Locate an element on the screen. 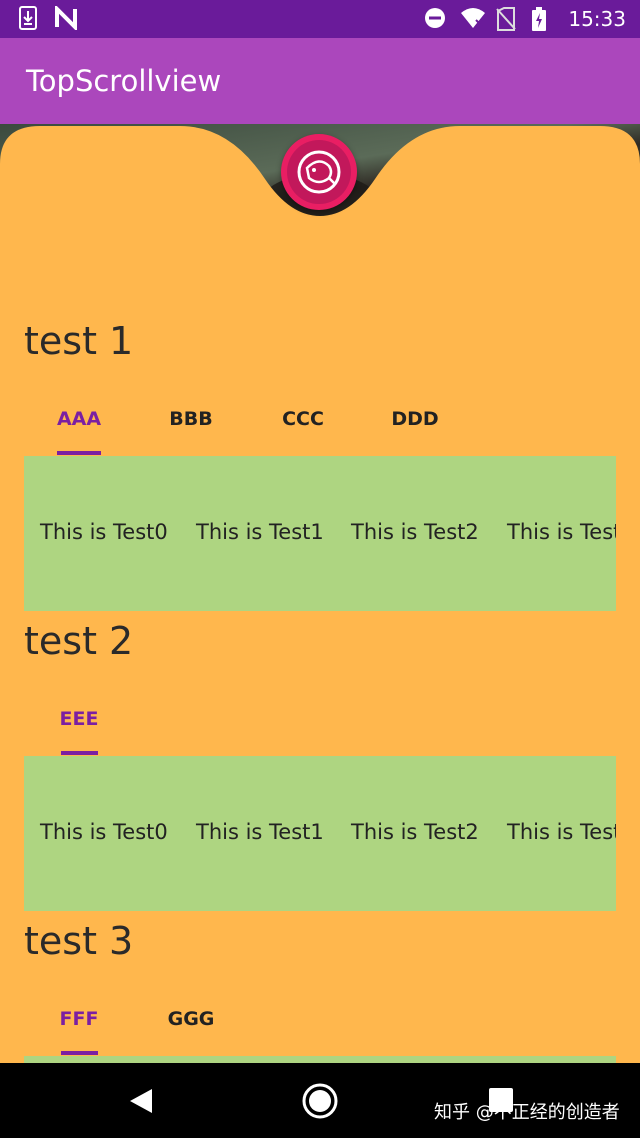 The image size is (640, 1138). tab-fff: FFF is located at coordinates (79, 1019).